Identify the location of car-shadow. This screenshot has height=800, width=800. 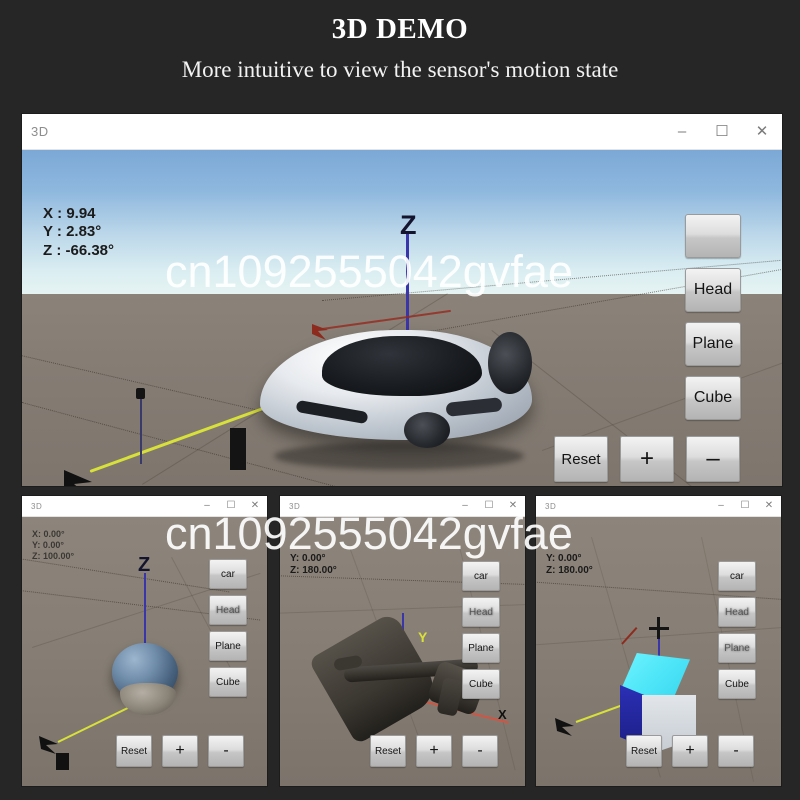
(399, 456).